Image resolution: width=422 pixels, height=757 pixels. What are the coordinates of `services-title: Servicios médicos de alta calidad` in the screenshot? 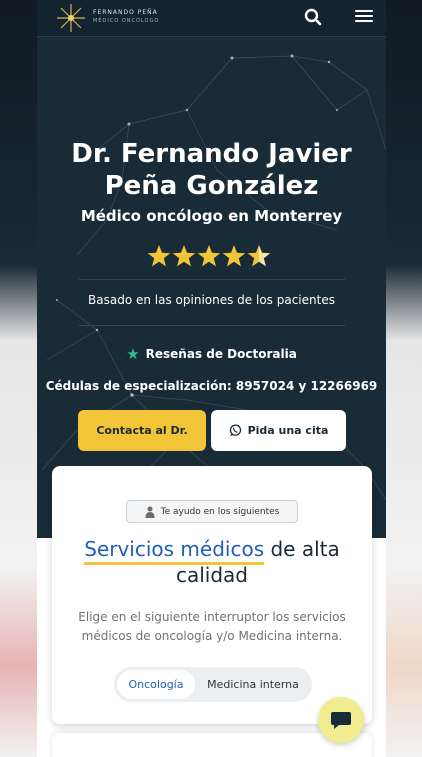 It's located at (212, 562).